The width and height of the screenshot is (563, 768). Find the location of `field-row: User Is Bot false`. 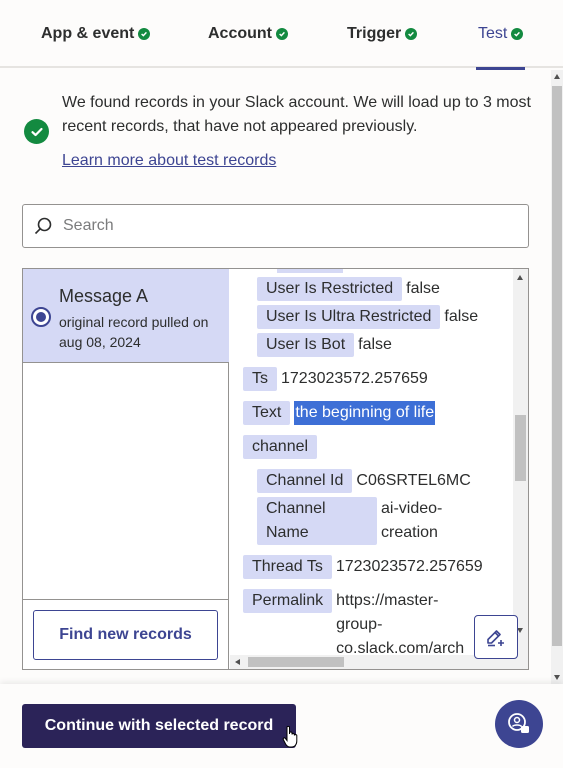

field-row: User Is Bot false is located at coordinates (324, 345).